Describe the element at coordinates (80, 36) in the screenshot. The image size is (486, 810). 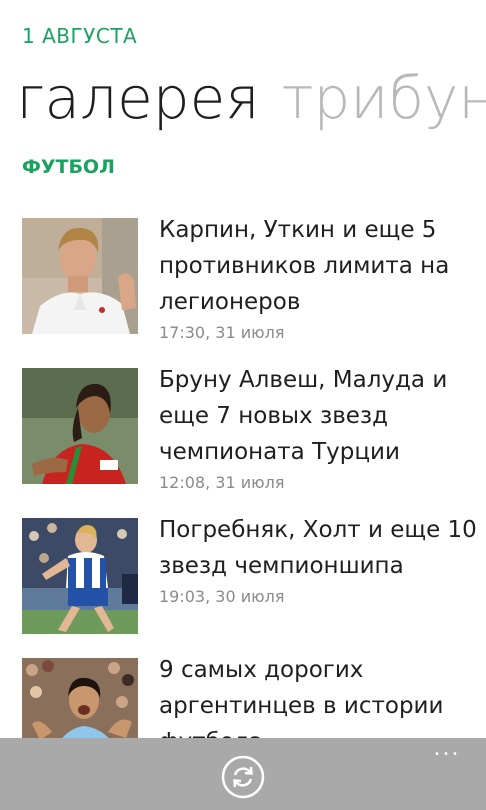
I see `date-label: 1 АВГУСТА` at that location.